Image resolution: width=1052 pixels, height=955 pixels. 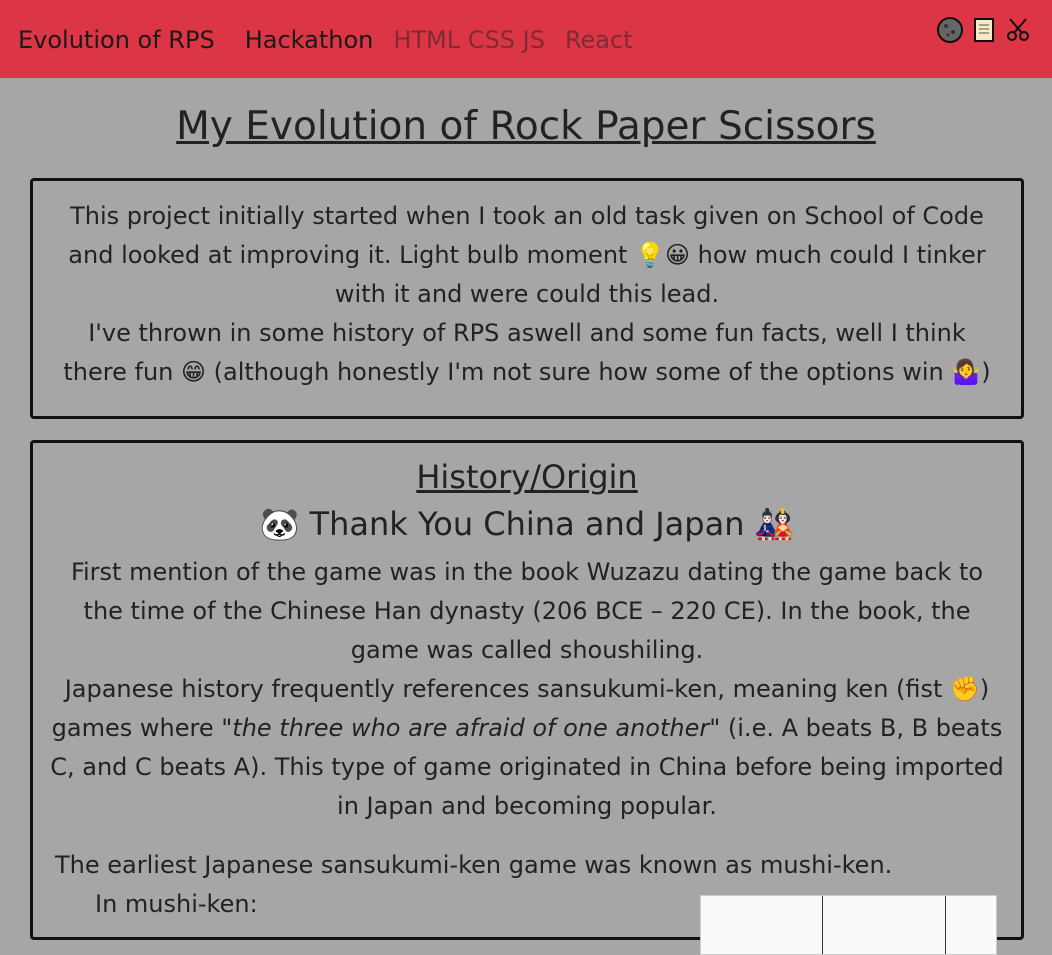 What do you see at coordinates (309, 40) in the screenshot?
I see `nav-link-hackathon: Hackathon` at bounding box center [309, 40].